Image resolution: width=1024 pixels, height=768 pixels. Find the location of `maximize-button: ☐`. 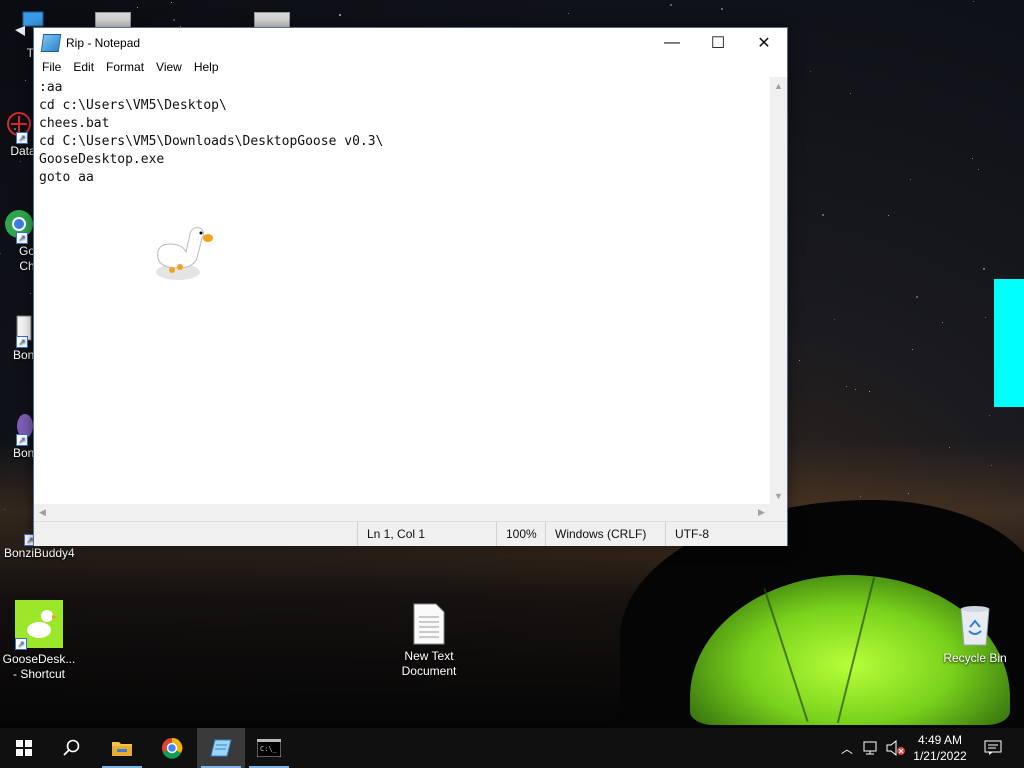

maximize-button: ☐ is located at coordinates (718, 42).